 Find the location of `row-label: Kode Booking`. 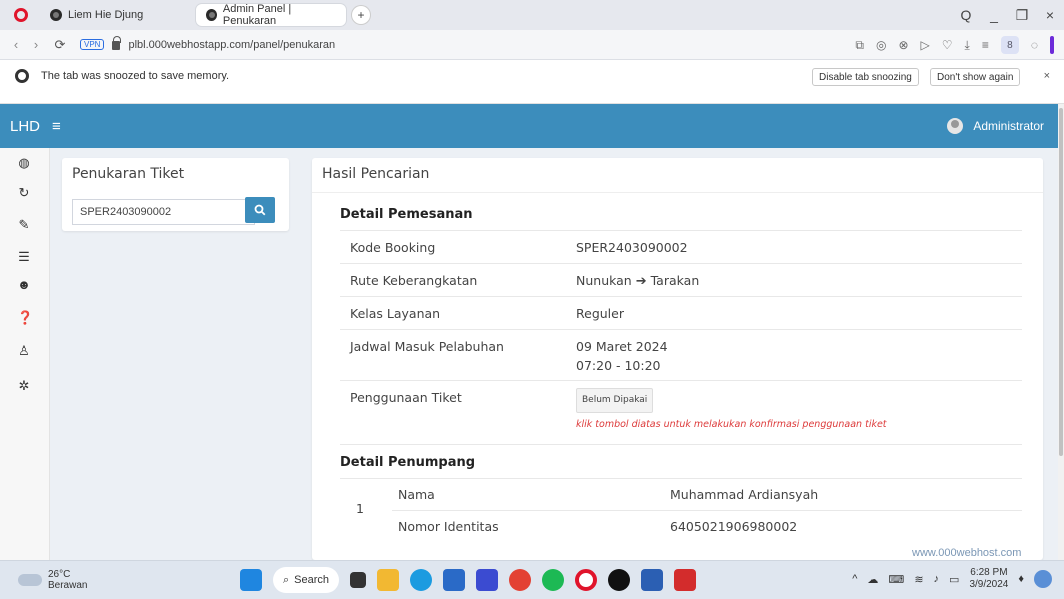

row-label: Kode Booking is located at coordinates (393, 247).